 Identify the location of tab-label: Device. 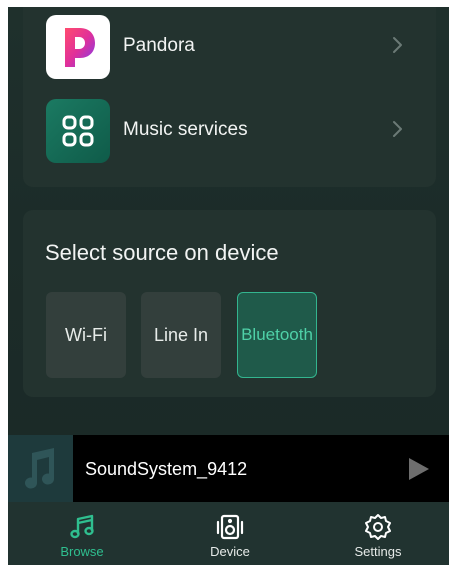
(230, 551).